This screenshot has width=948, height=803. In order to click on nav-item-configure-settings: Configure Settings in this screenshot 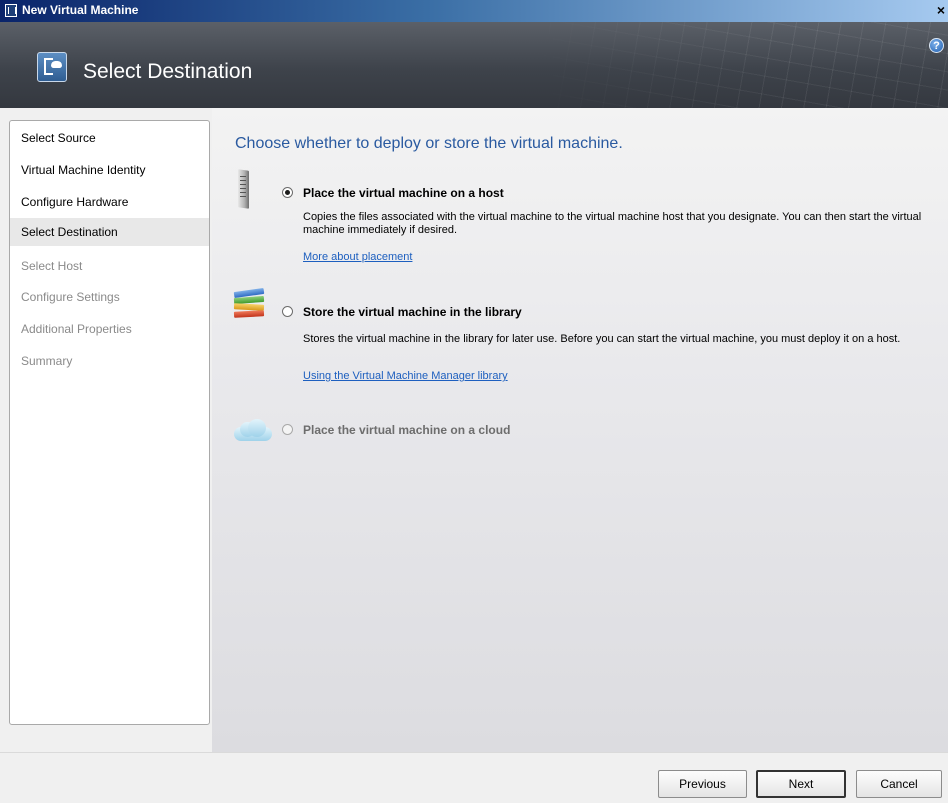, I will do `click(70, 297)`.